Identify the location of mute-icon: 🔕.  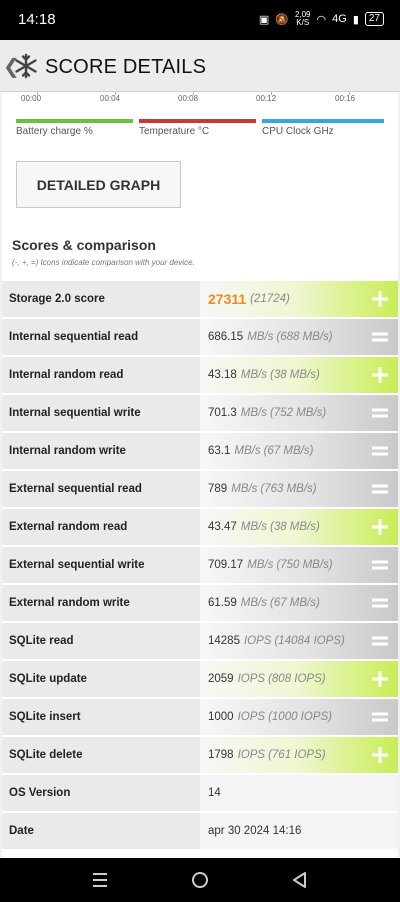
(282, 19).